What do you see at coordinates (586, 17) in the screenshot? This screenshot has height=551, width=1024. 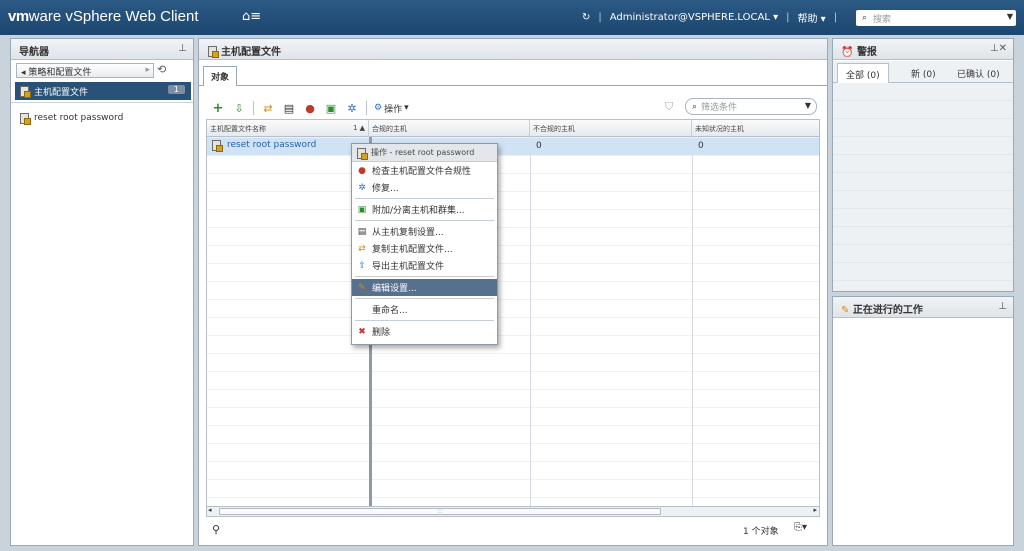 I see `refresh-icon: ↻` at bounding box center [586, 17].